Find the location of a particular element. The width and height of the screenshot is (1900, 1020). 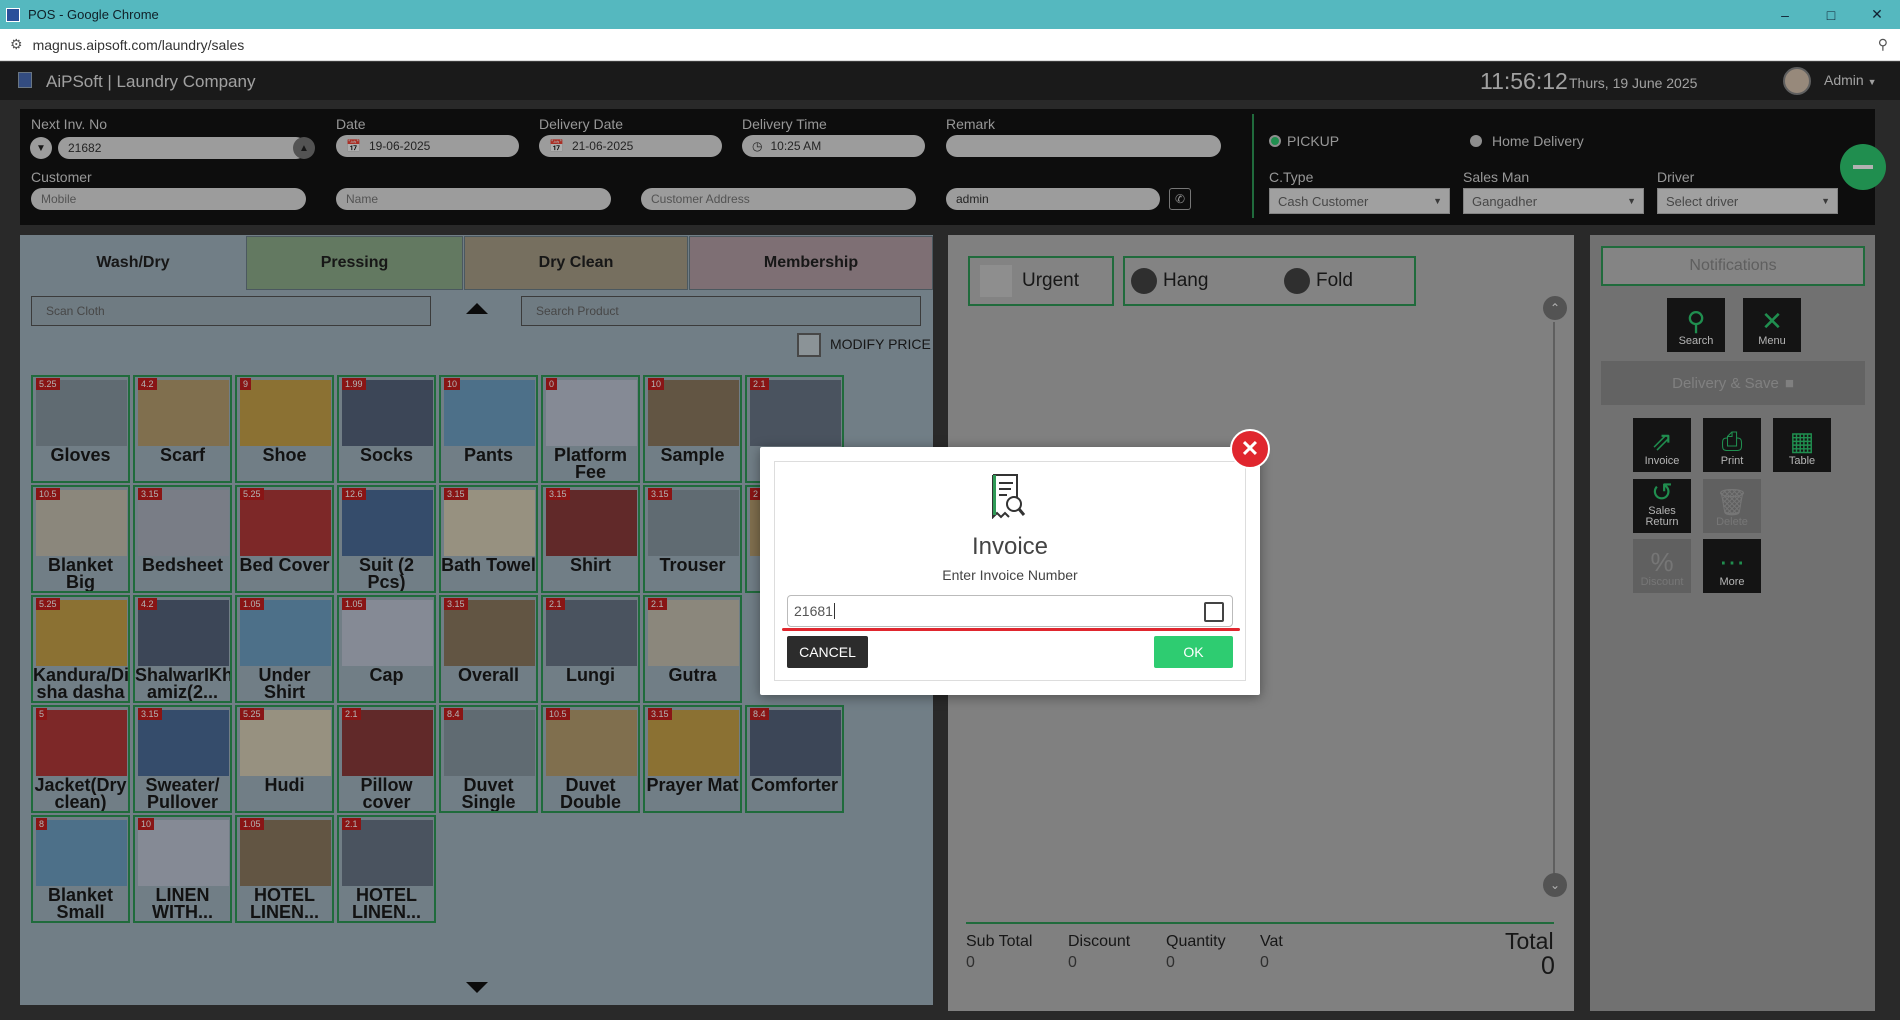

close-dialog-icon: ✕ is located at coordinates (1250, 449).